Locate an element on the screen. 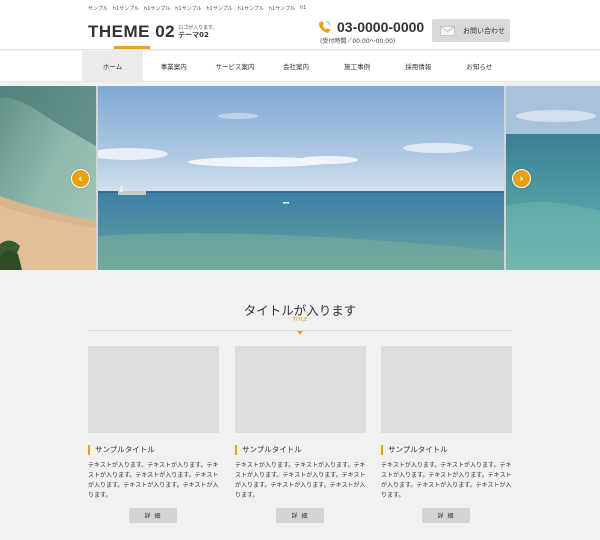  contact-button: お問い合わせ is located at coordinates (471, 30).